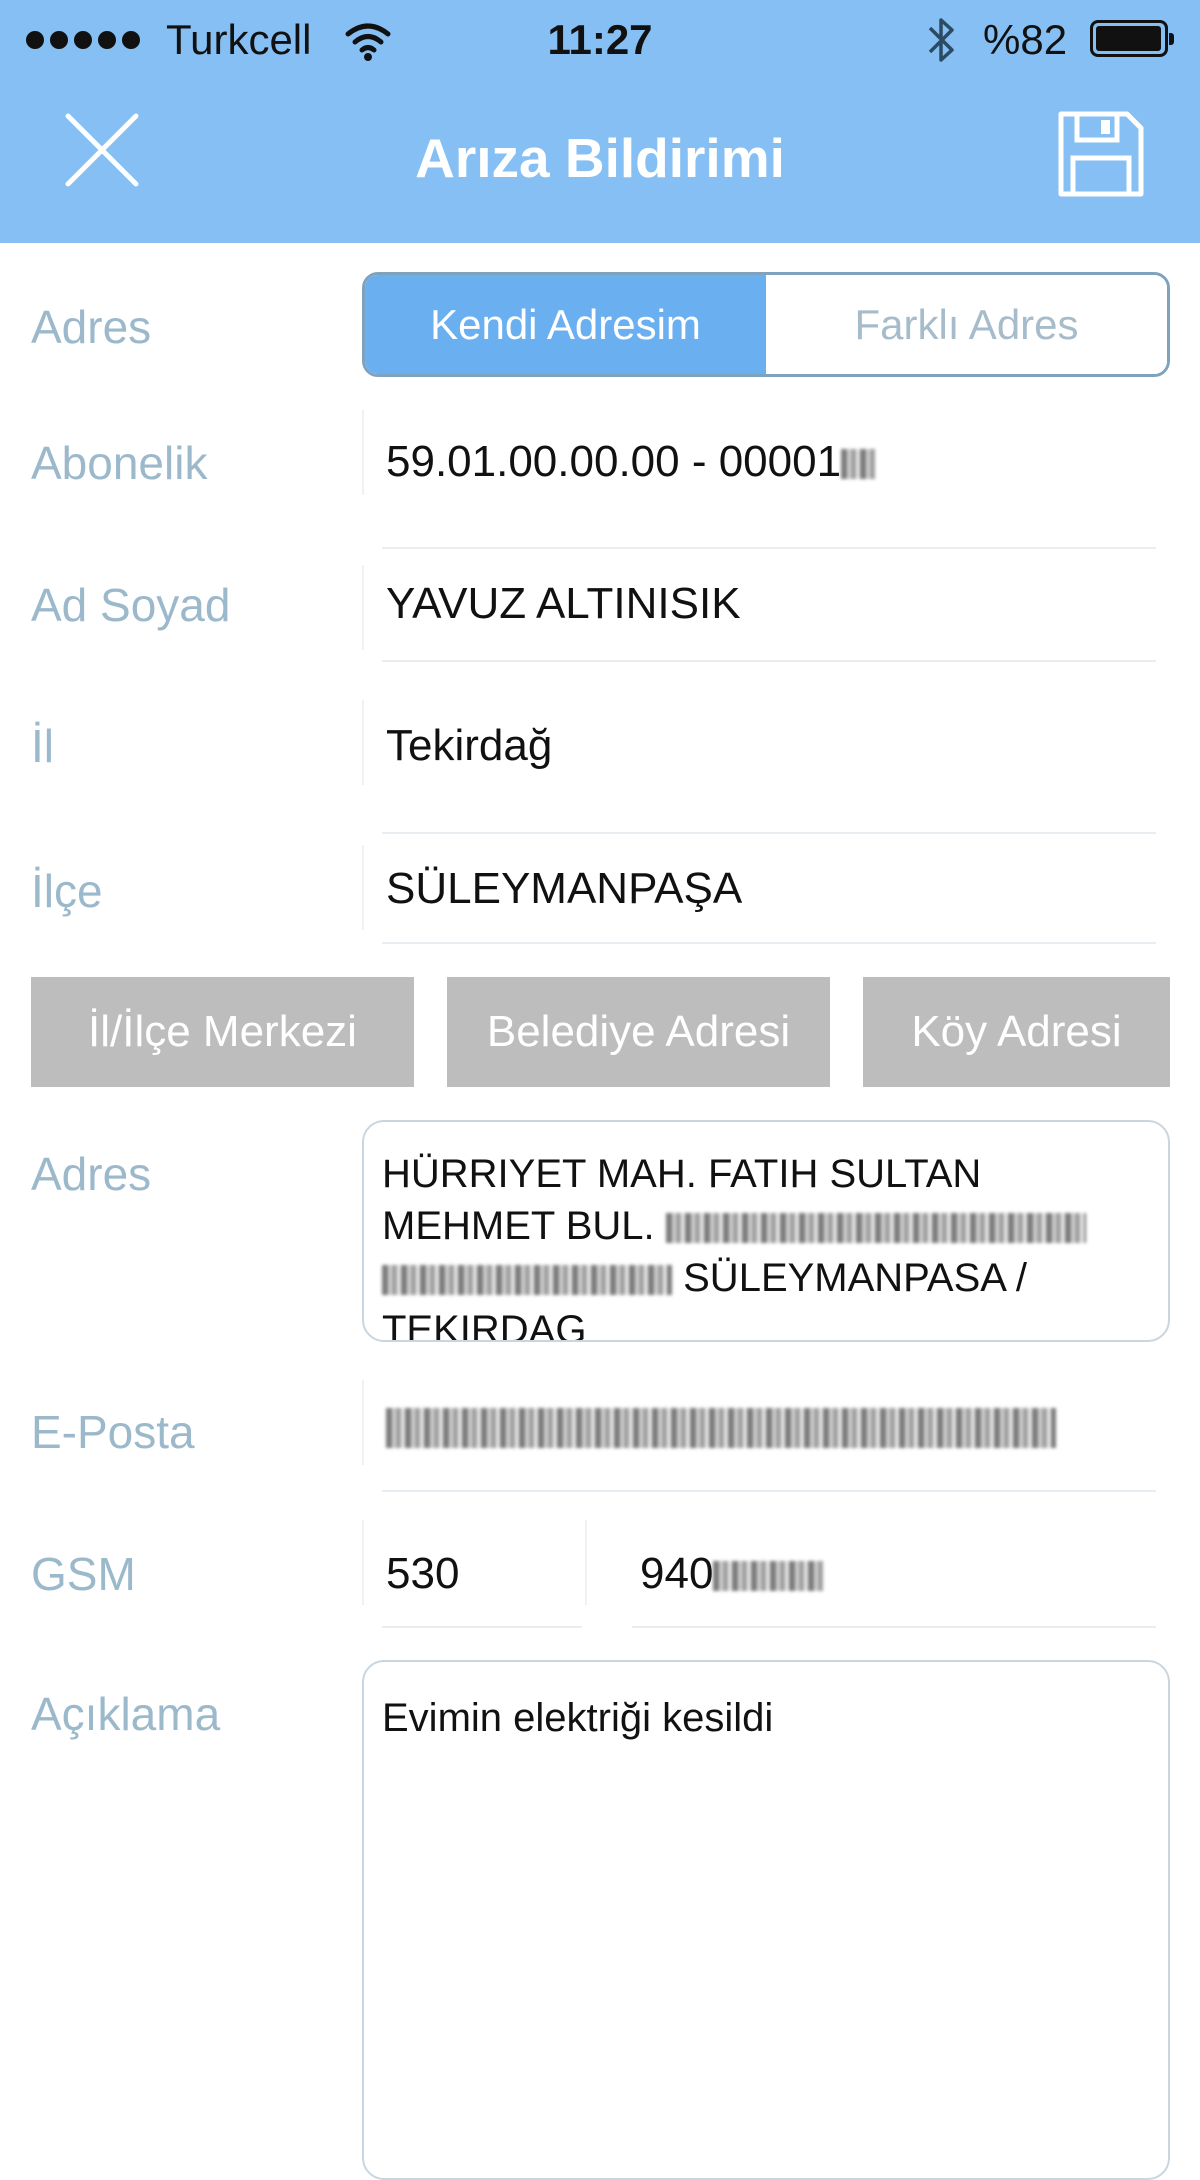  I want to click on gsm-number-field: 940, so click(732, 1574).